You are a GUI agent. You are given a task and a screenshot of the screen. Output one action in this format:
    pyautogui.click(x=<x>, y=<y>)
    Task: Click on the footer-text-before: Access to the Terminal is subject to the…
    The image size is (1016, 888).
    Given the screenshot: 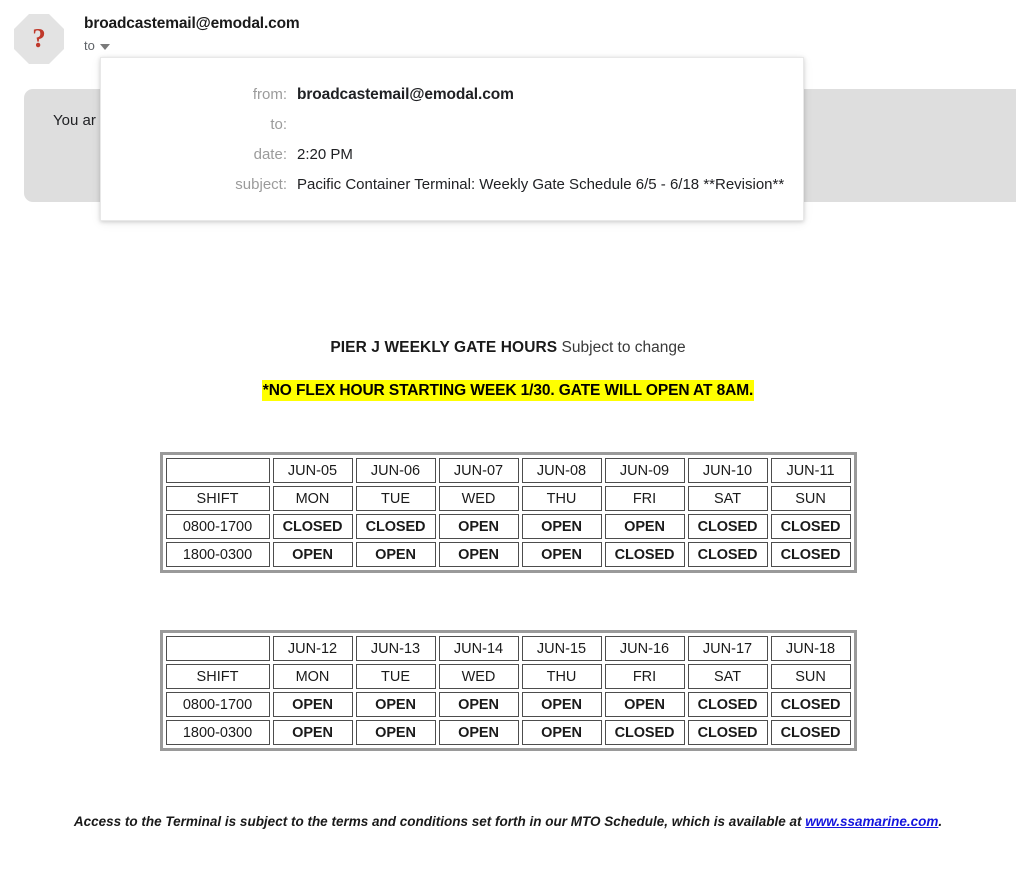 What is the action you would take?
    pyautogui.click(x=439, y=821)
    